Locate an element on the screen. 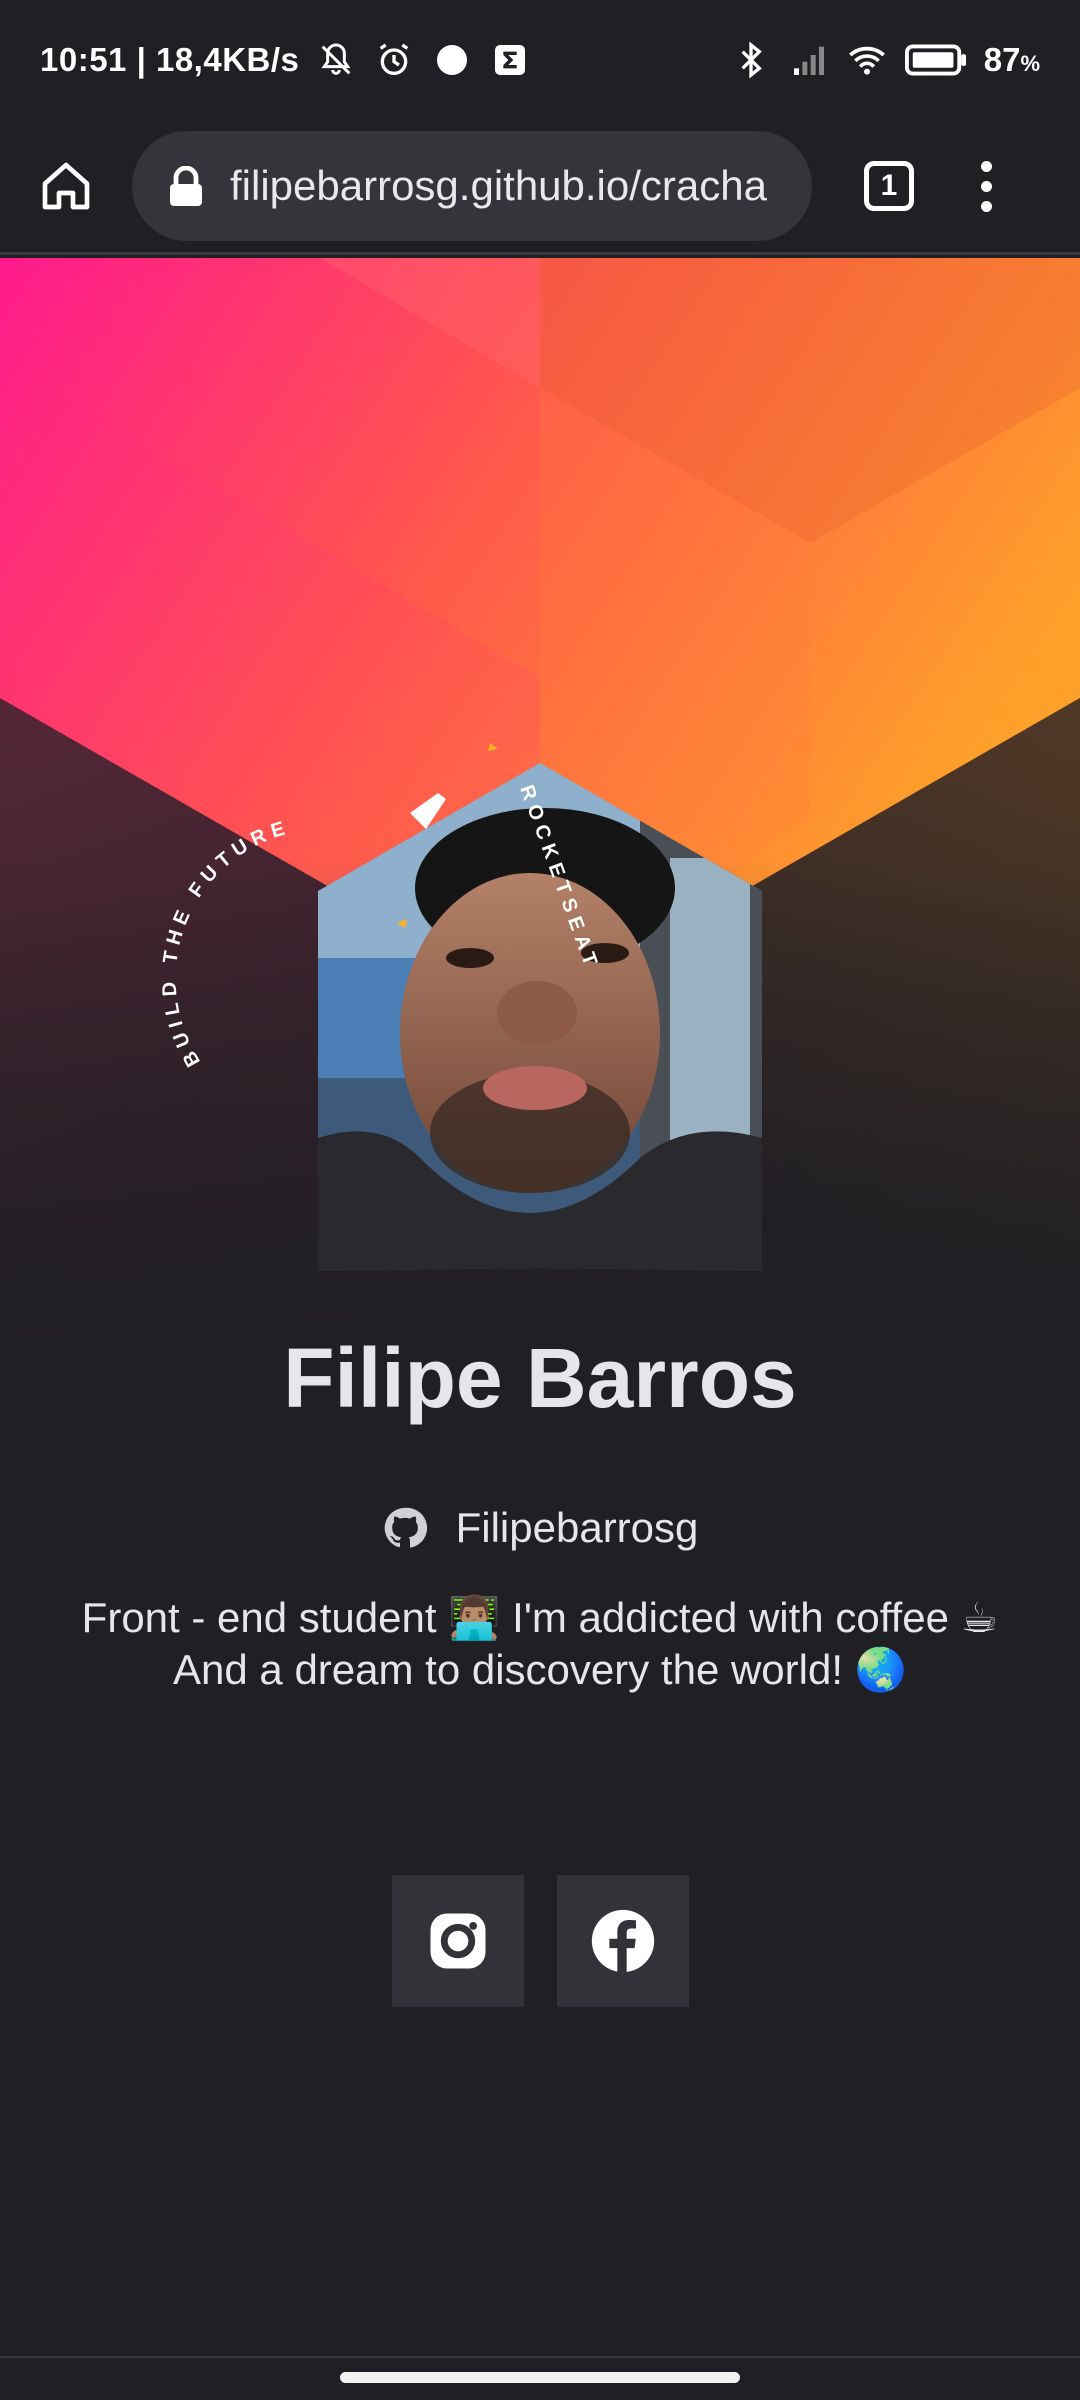 This screenshot has height=2400, width=1080. status-time: 10:51 | 18,4KB/s is located at coordinates (170, 59).